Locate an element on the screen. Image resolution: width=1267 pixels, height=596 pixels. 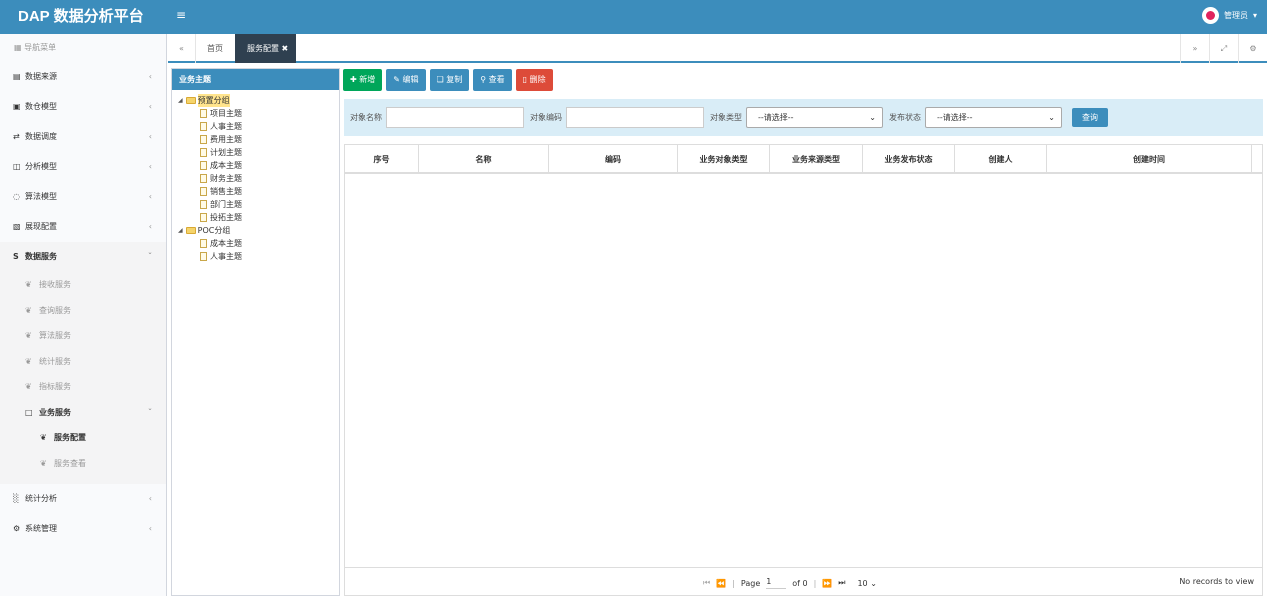
search-icon: ⚲ is located at coordinates (483, 79).